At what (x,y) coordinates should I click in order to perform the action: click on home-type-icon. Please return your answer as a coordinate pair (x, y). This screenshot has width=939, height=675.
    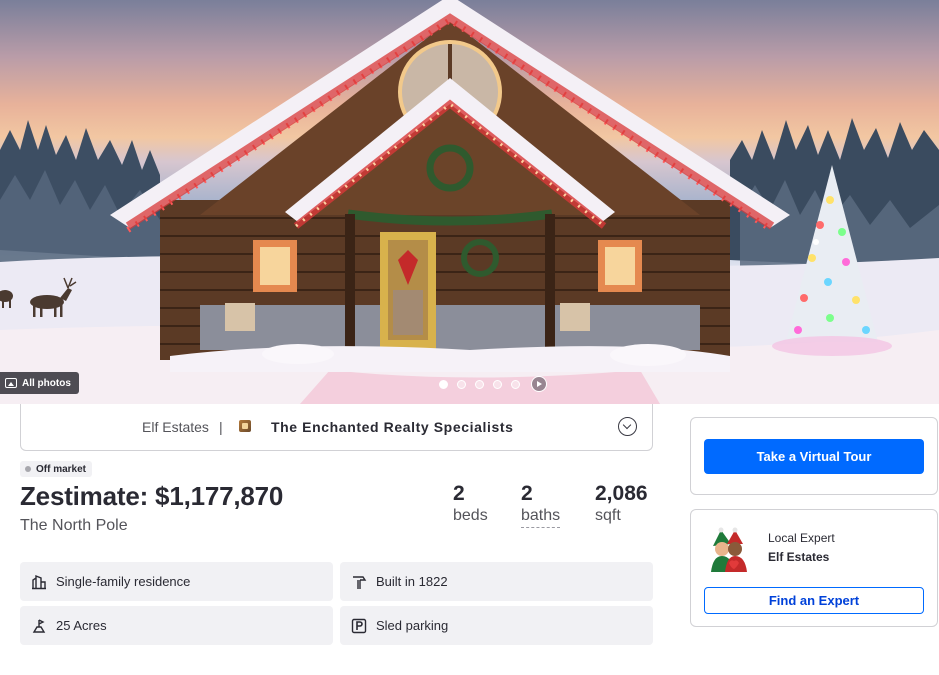
    Looking at the image, I should click on (39, 582).